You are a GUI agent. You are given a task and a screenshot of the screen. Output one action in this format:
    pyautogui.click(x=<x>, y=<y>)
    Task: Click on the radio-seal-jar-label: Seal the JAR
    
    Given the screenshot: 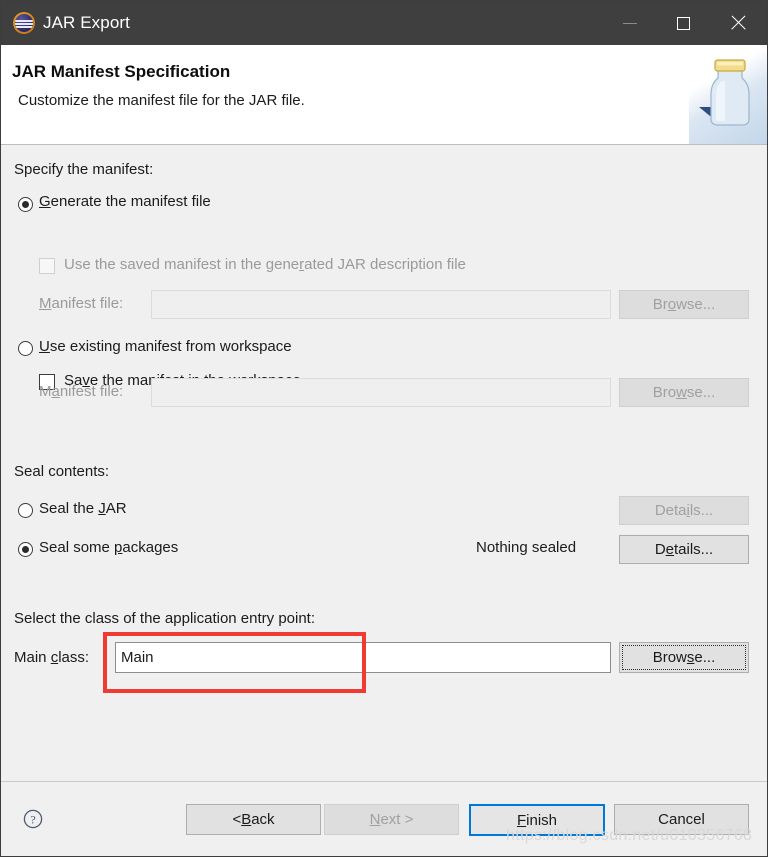 What is the action you would take?
    pyautogui.click(x=83, y=508)
    